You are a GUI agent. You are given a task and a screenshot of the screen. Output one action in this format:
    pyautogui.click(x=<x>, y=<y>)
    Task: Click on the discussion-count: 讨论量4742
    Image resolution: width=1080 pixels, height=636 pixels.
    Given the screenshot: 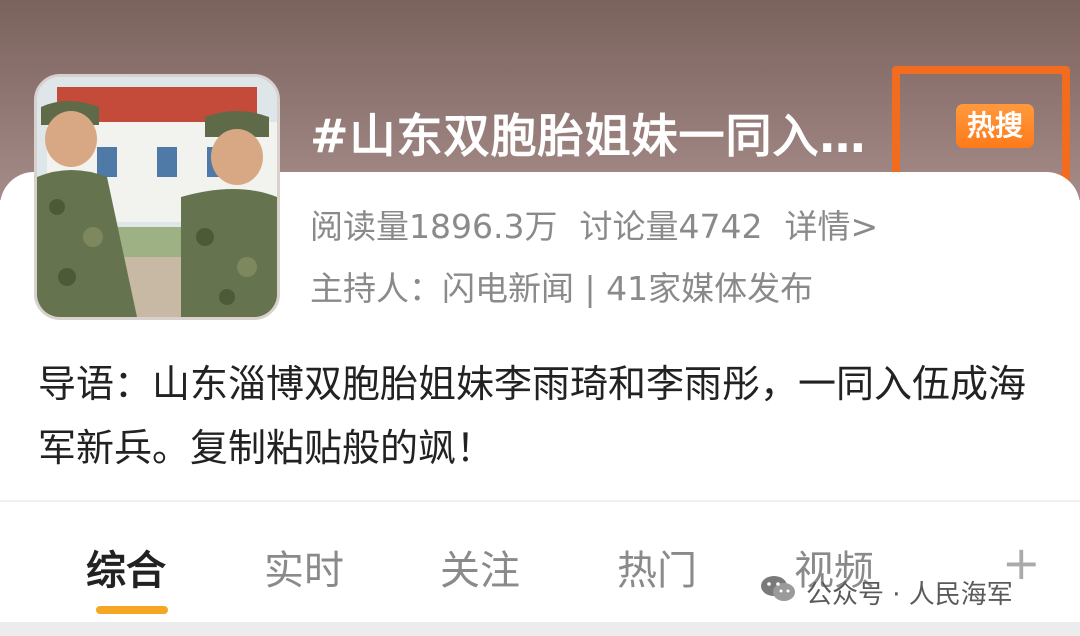 What is the action you would take?
    pyautogui.click(x=671, y=226)
    